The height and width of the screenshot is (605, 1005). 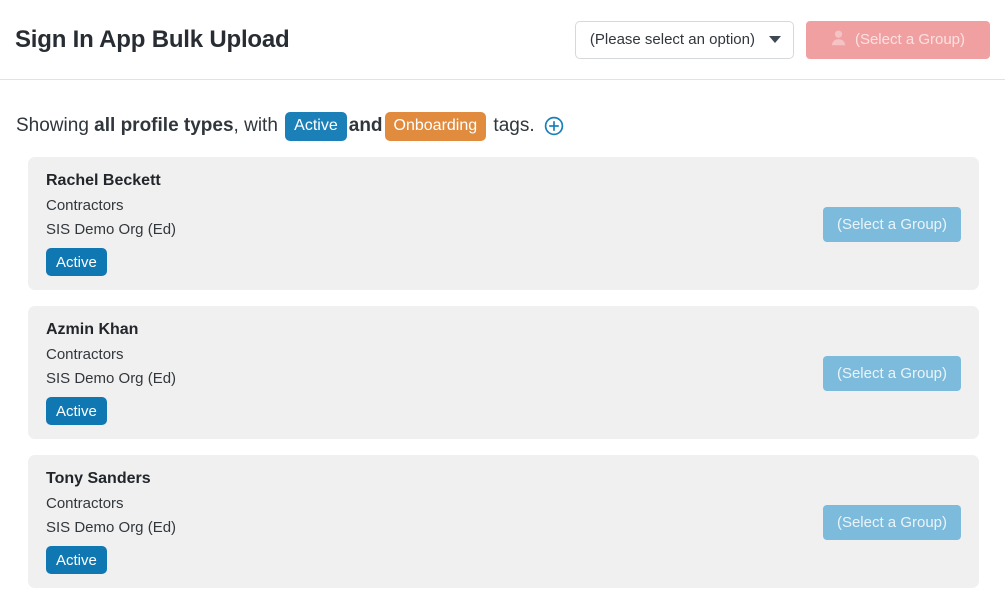 I want to click on page-title: Sign In App Bulk Upload, so click(x=152, y=39).